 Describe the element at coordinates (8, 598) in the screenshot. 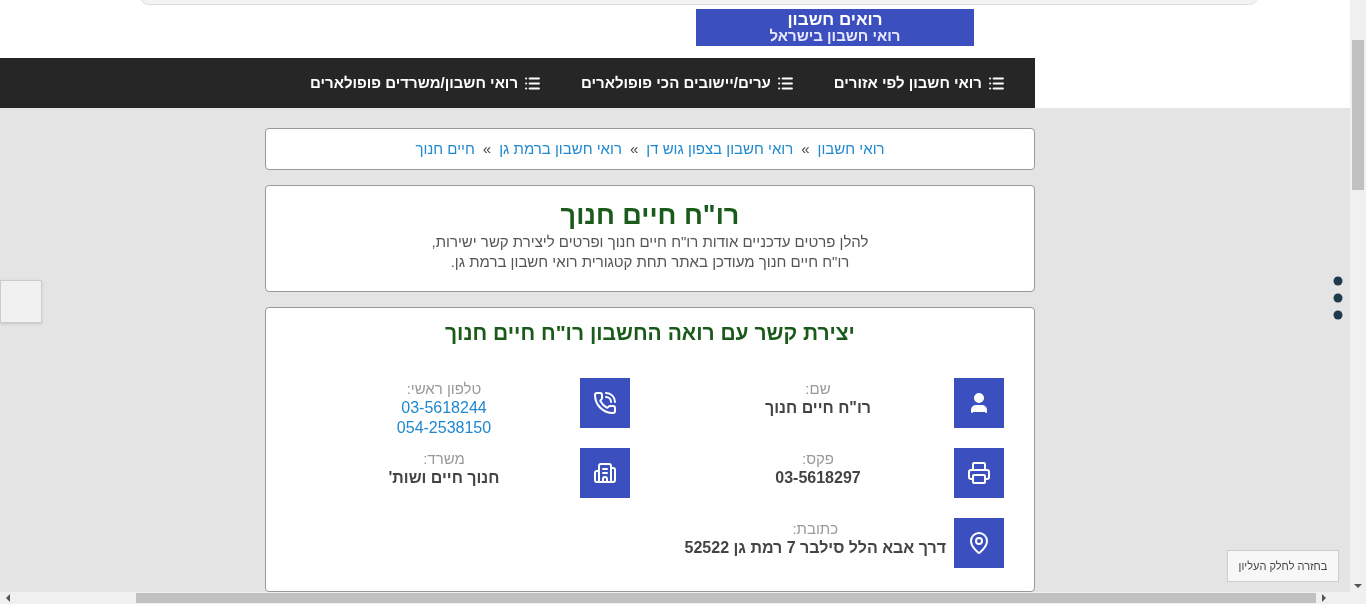

I see `scroll-left-arrow-icon` at that location.